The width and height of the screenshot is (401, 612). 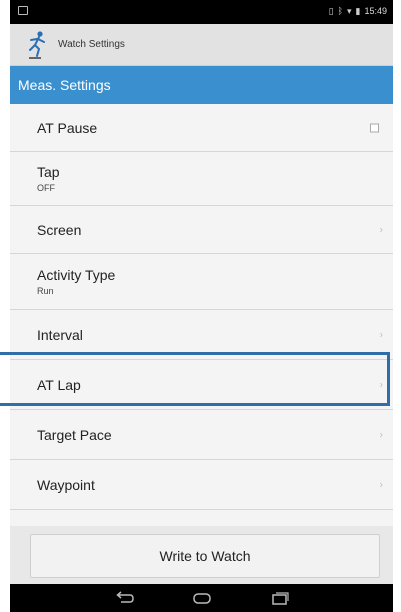 What do you see at coordinates (280, 598) in the screenshot?
I see `recents-icon` at bounding box center [280, 598].